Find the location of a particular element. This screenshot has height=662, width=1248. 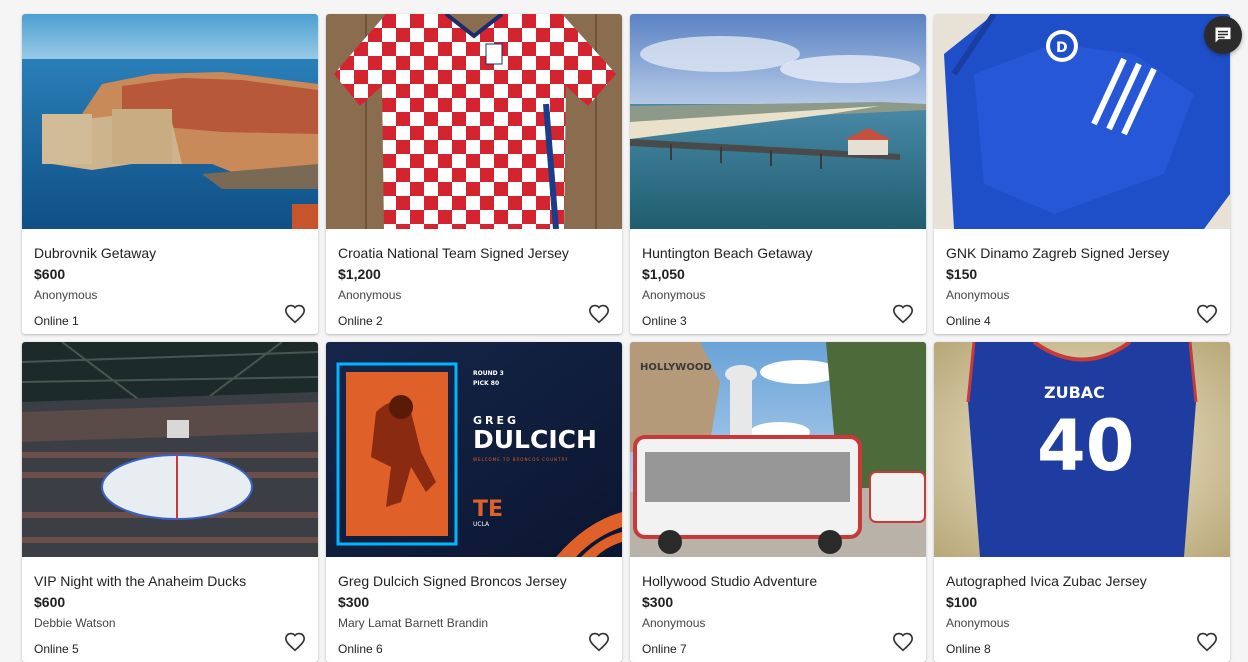

studio-sign-text: HOLLYWOOD is located at coordinates (676, 367).